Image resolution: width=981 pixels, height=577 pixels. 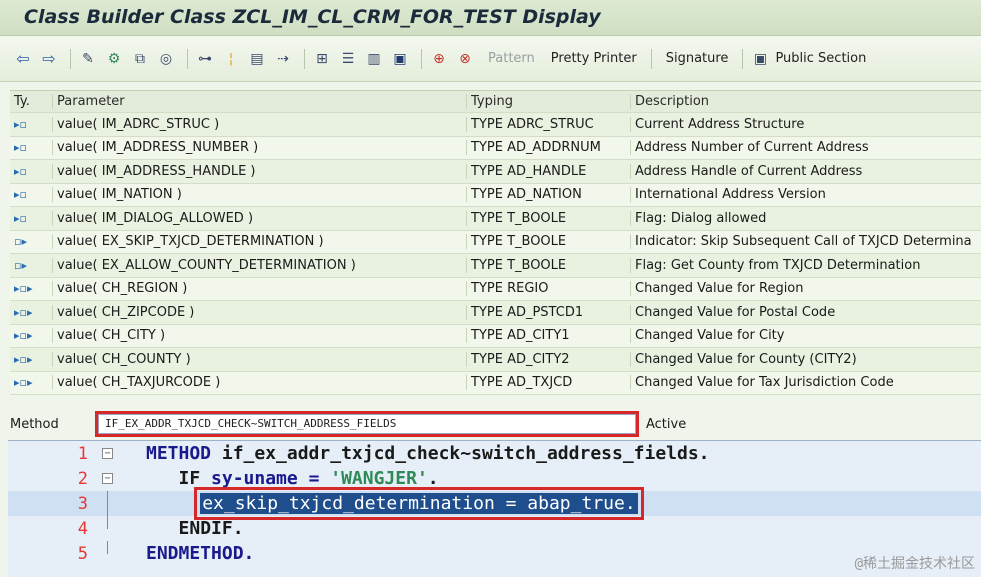 I want to click on back-arrow-icon: ⇦, so click(x=23, y=59).